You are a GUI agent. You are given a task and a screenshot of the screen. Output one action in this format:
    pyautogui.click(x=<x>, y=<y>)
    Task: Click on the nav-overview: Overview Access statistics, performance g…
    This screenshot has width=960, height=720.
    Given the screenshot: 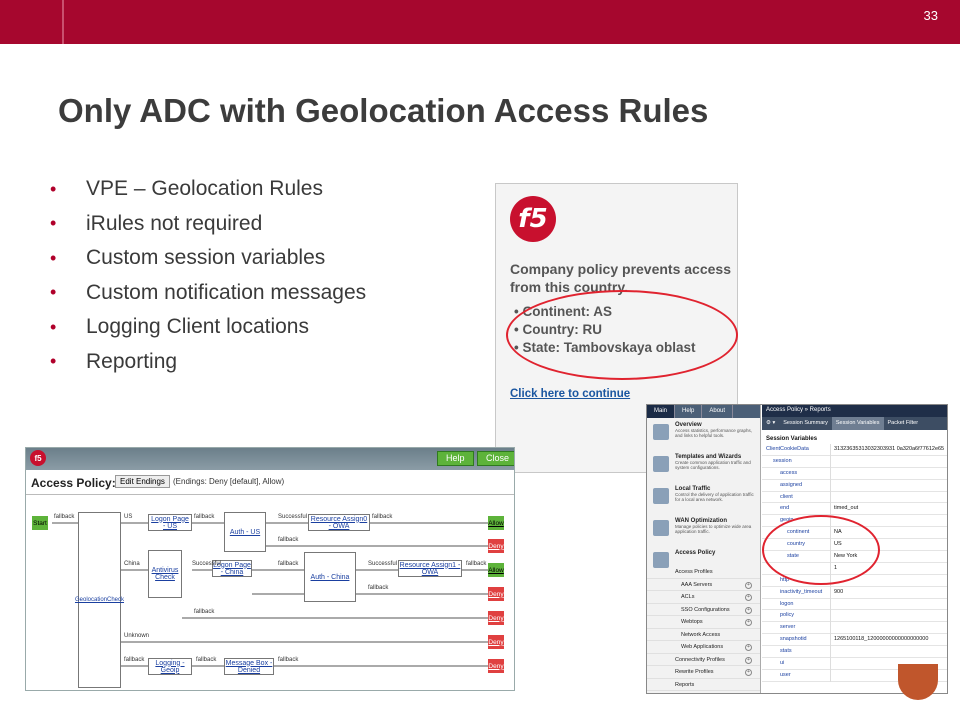 What is the action you would take?
    pyautogui.click(x=703, y=434)
    